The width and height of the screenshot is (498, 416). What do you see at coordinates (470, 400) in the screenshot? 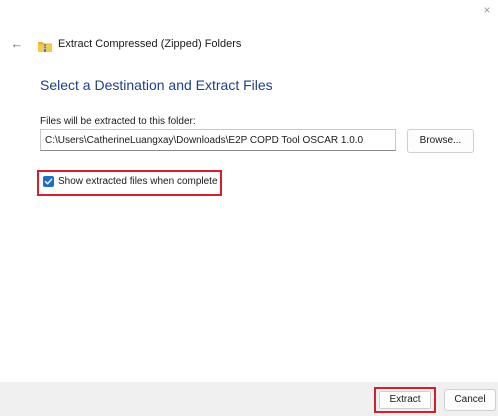
I see `cancel-button: Cancel` at bounding box center [470, 400].